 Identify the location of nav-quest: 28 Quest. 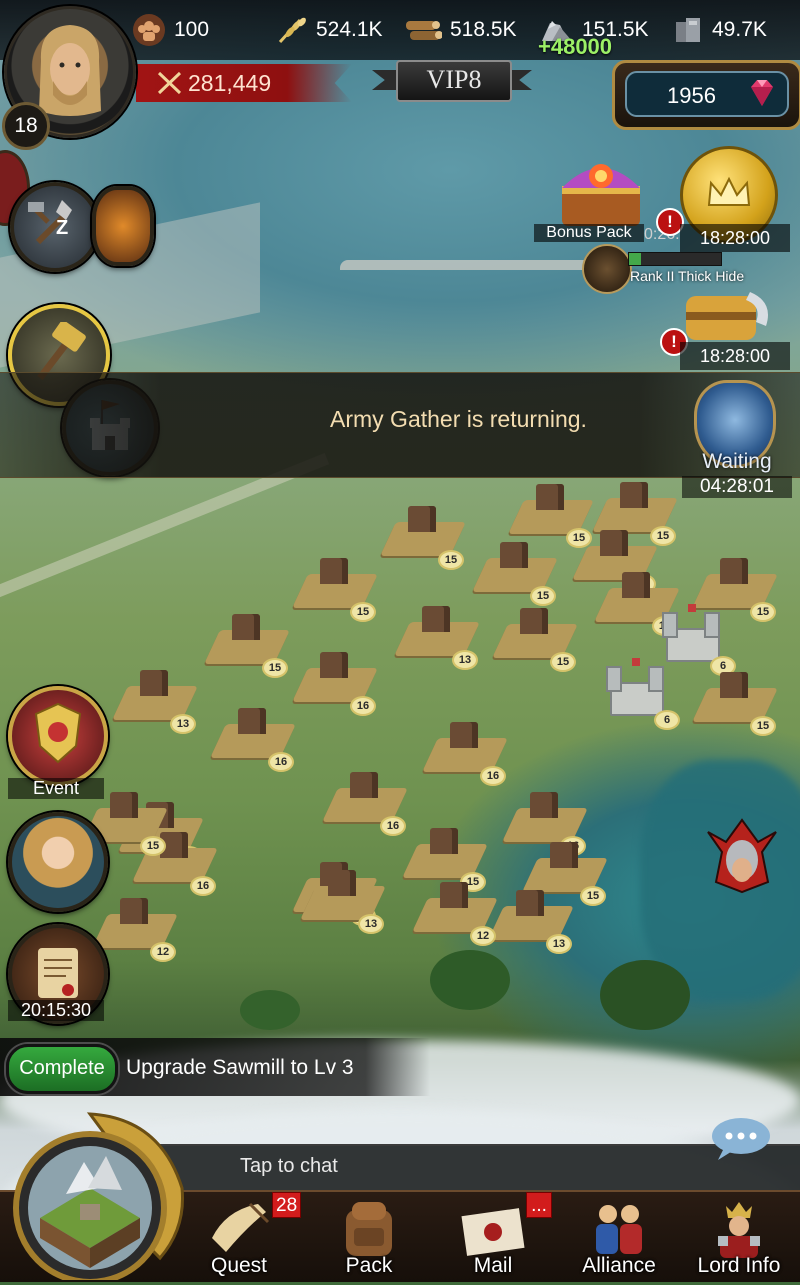
(243, 1236).